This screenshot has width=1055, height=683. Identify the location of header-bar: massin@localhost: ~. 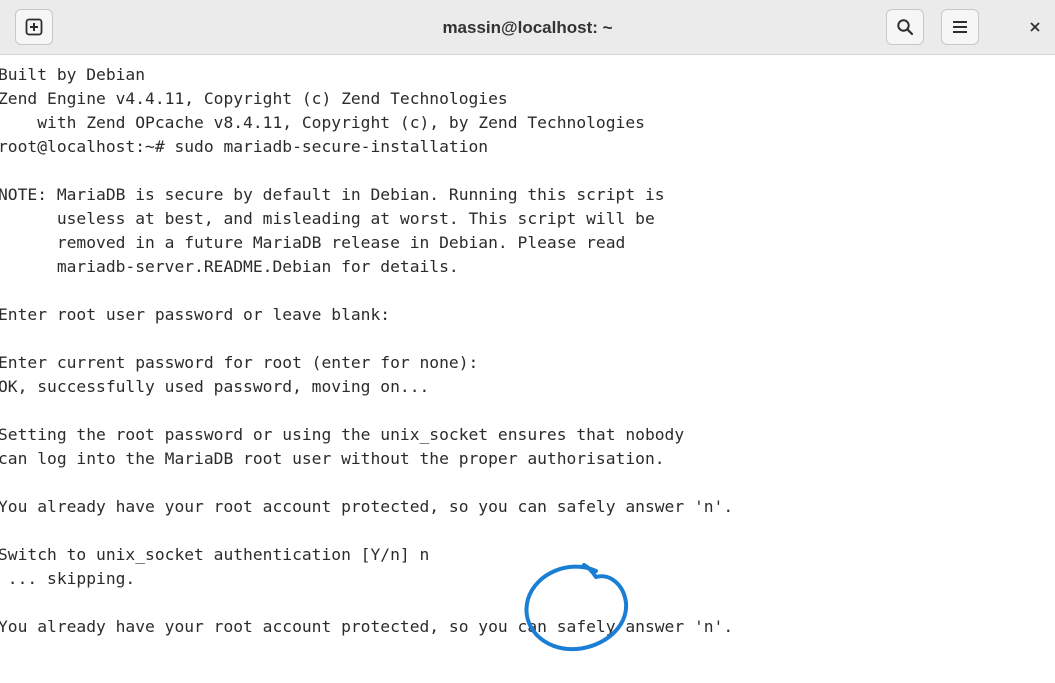
(527, 27).